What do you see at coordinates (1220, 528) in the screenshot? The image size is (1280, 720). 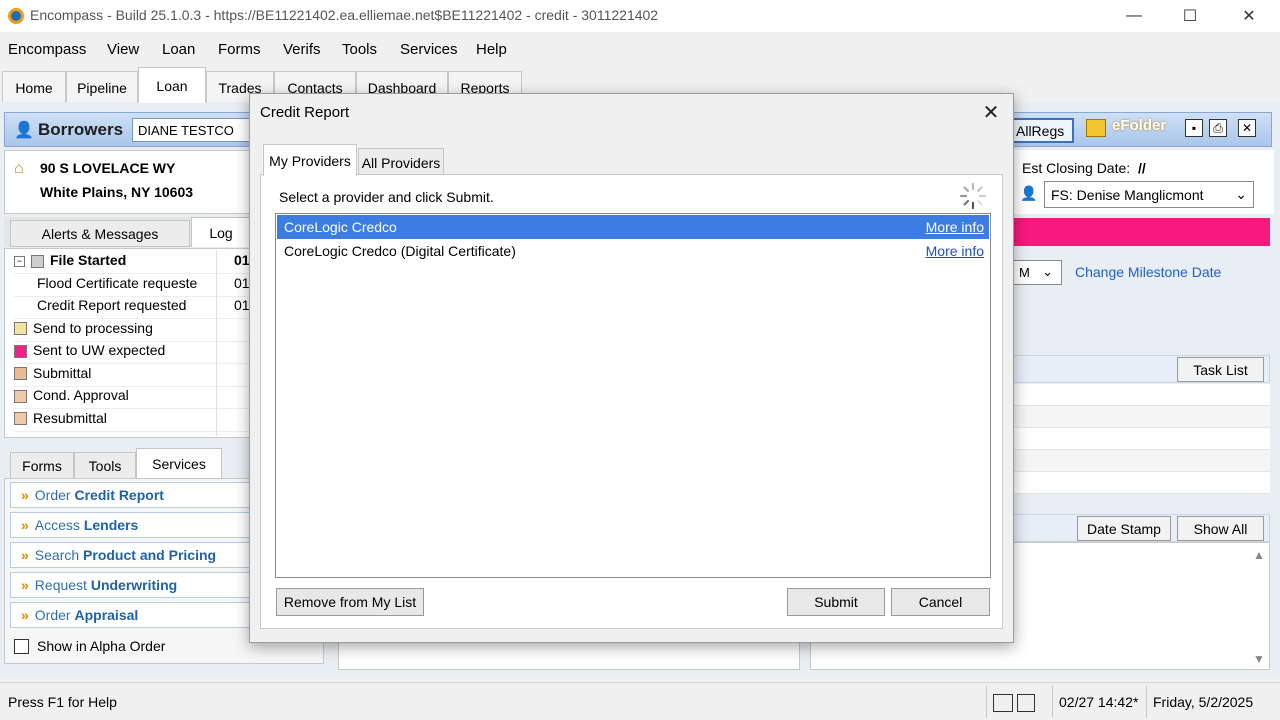 I see `show-all-button: Show All` at bounding box center [1220, 528].